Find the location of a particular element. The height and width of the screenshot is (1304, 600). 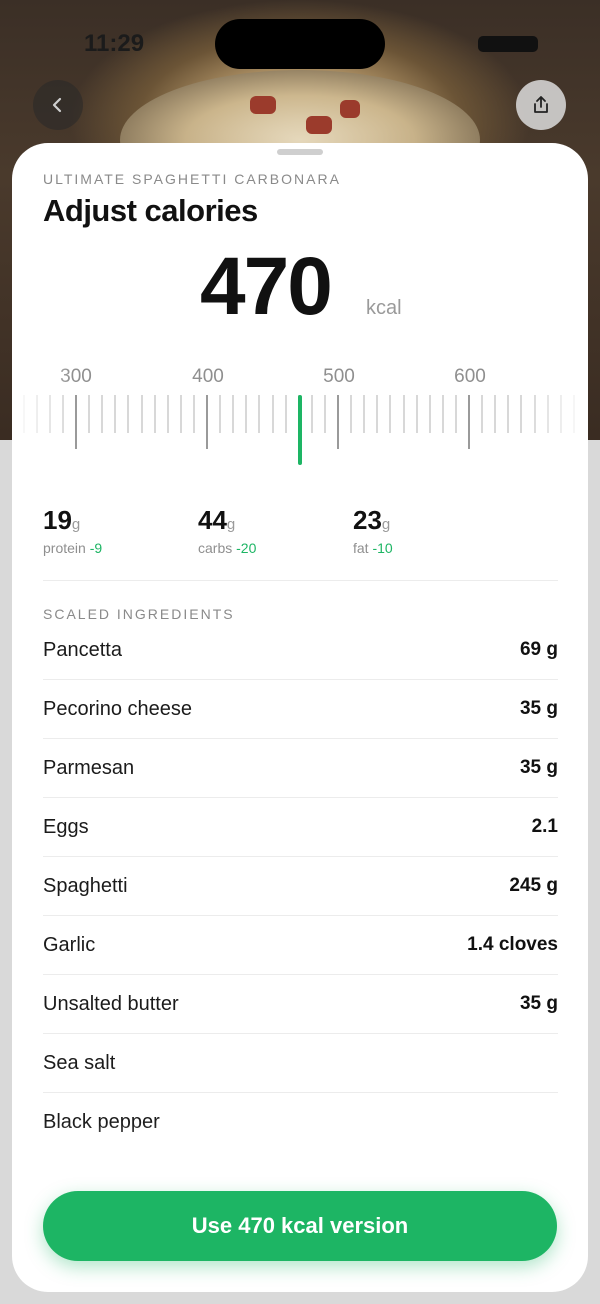

calorie-value: 470 is located at coordinates (266, 286).